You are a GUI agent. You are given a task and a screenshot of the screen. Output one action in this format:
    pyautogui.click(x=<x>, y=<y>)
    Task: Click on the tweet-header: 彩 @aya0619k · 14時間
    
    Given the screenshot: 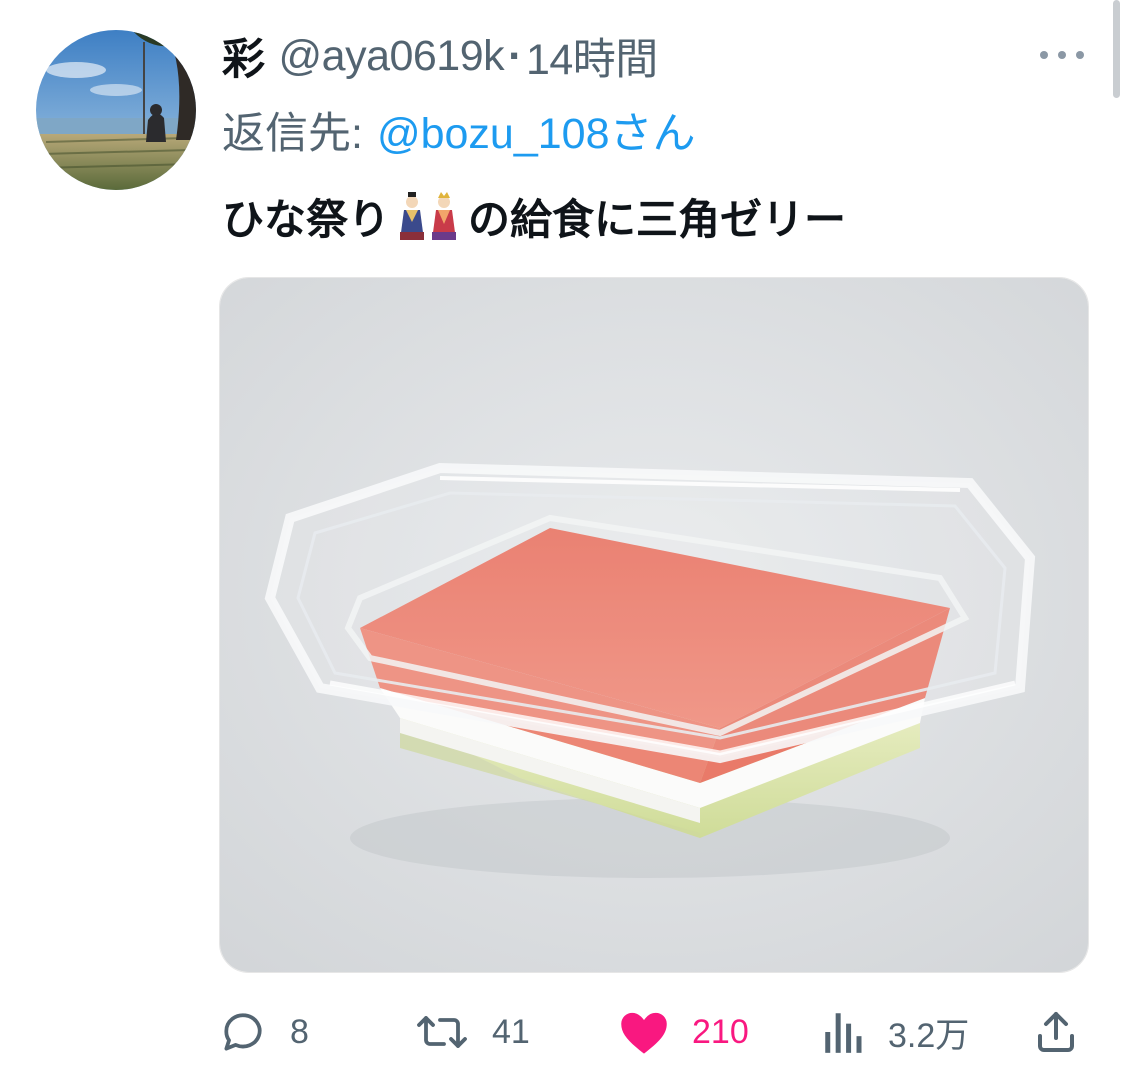 What is the action you would take?
    pyautogui.click(x=440, y=56)
    